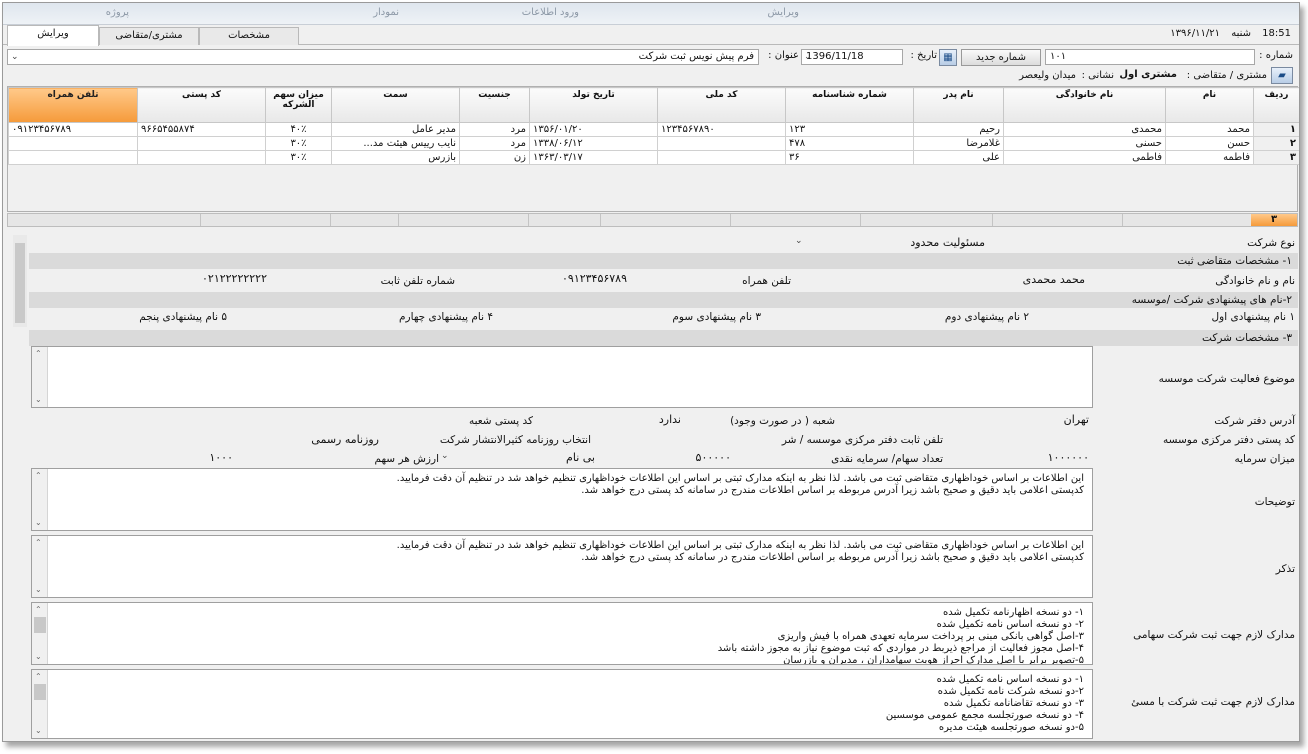 The width and height of the screenshot is (1308, 754). What do you see at coordinates (1209, 129) in the screenshot?
I see `cell-name: محمد` at bounding box center [1209, 129].